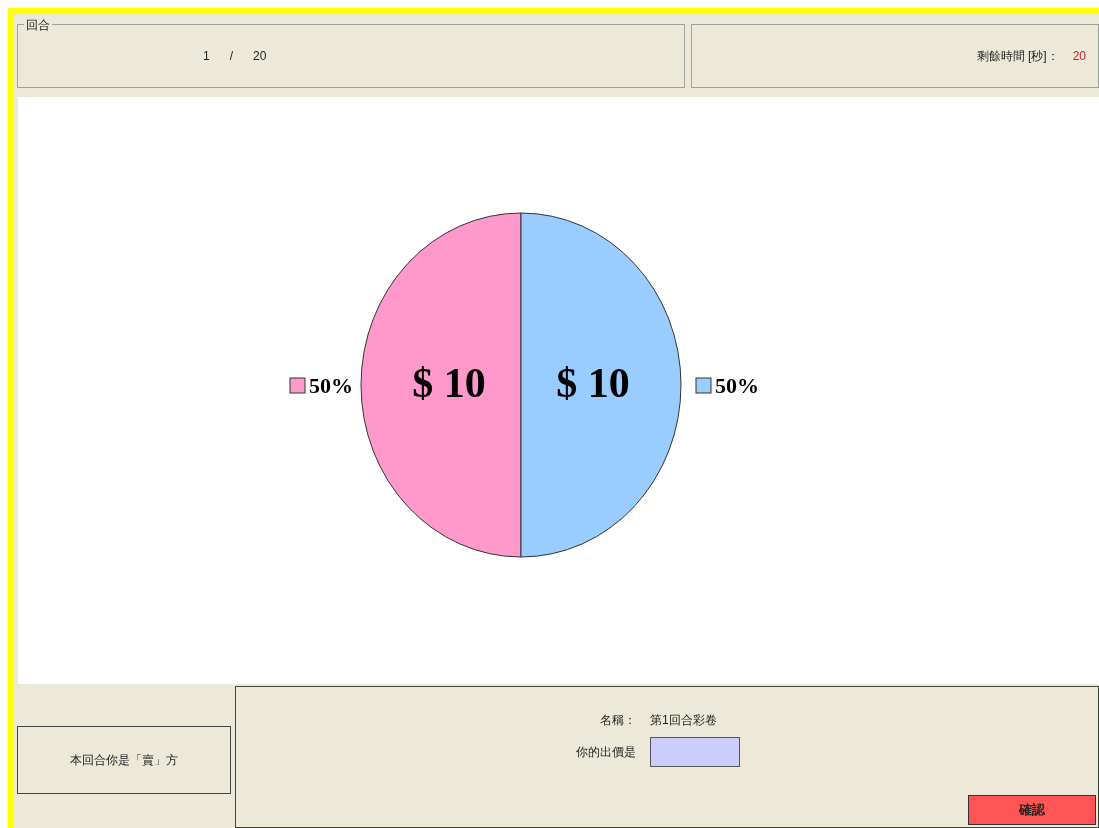 This screenshot has width=1099, height=828. Describe the element at coordinates (684, 720) in the screenshot. I see `name-value: 第1回合彩卷` at that location.